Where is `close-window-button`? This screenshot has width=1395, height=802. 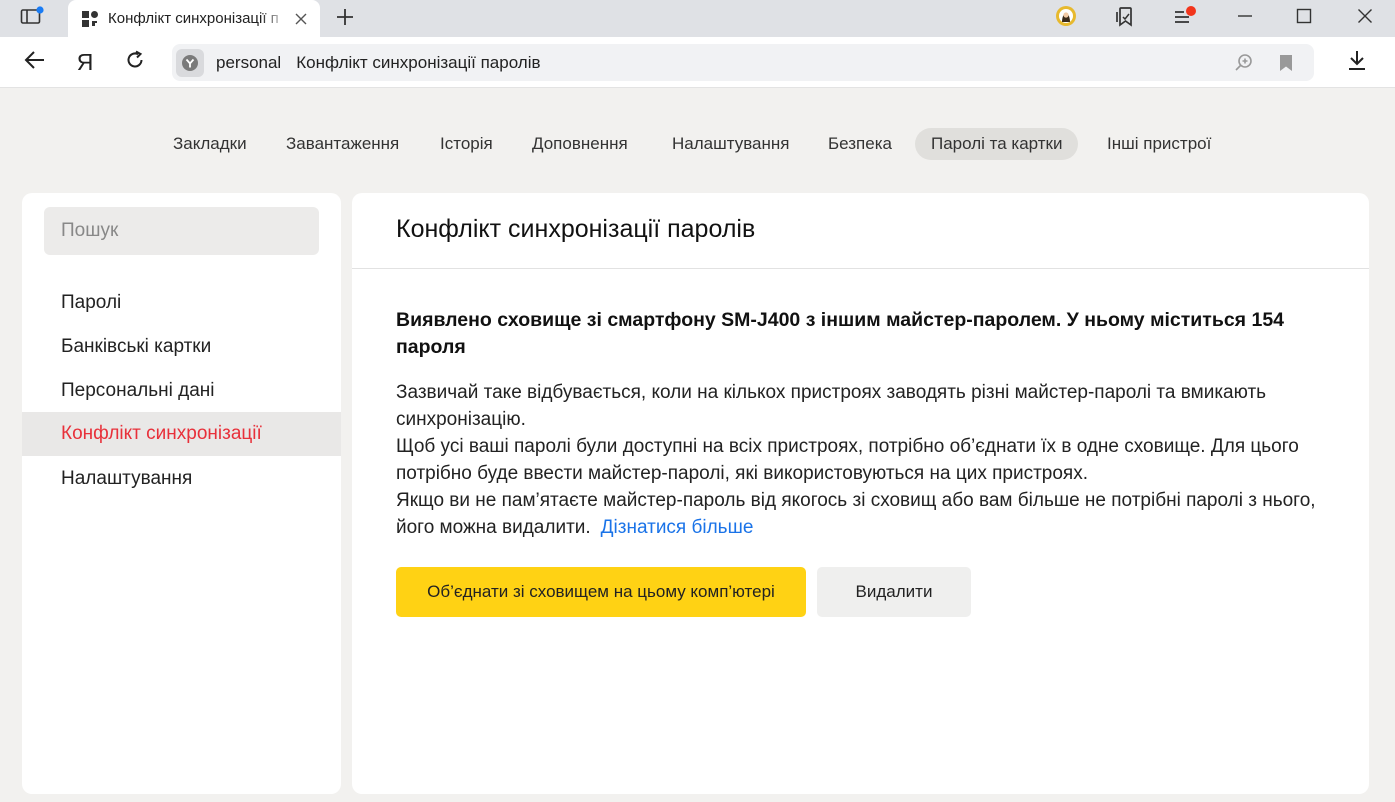 close-window-button is located at coordinates (1365, 18).